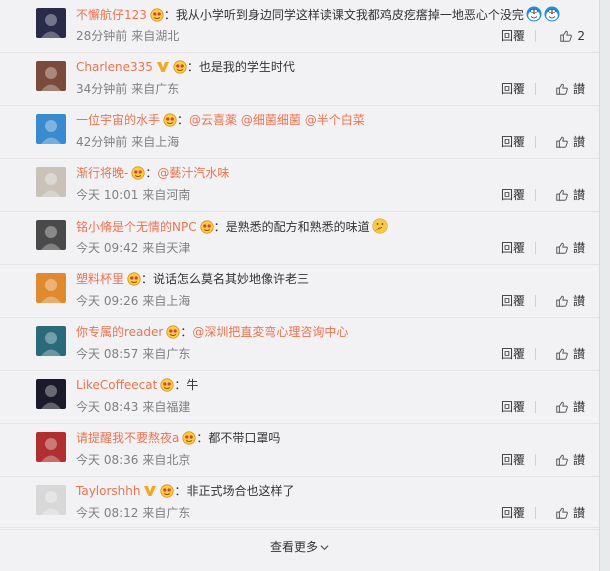 The height and width of the screenshot is (571, 610). What do you see at coordinates (114, 67) in the screenshot?
I see `comment-username: Charlene335` at bounding box center [114, 67].